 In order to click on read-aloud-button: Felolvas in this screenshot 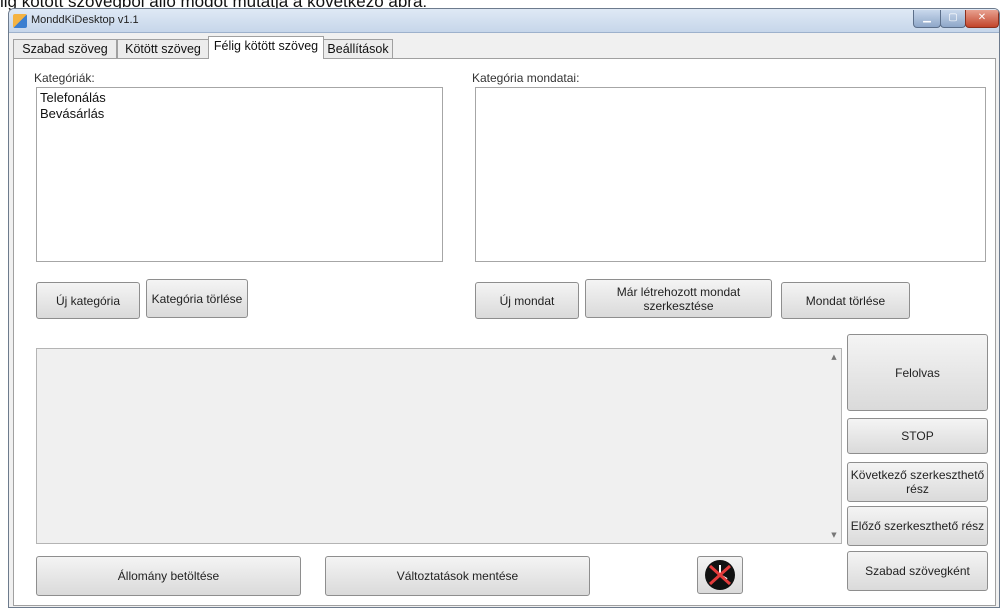, I will do `click(917, 372)`.